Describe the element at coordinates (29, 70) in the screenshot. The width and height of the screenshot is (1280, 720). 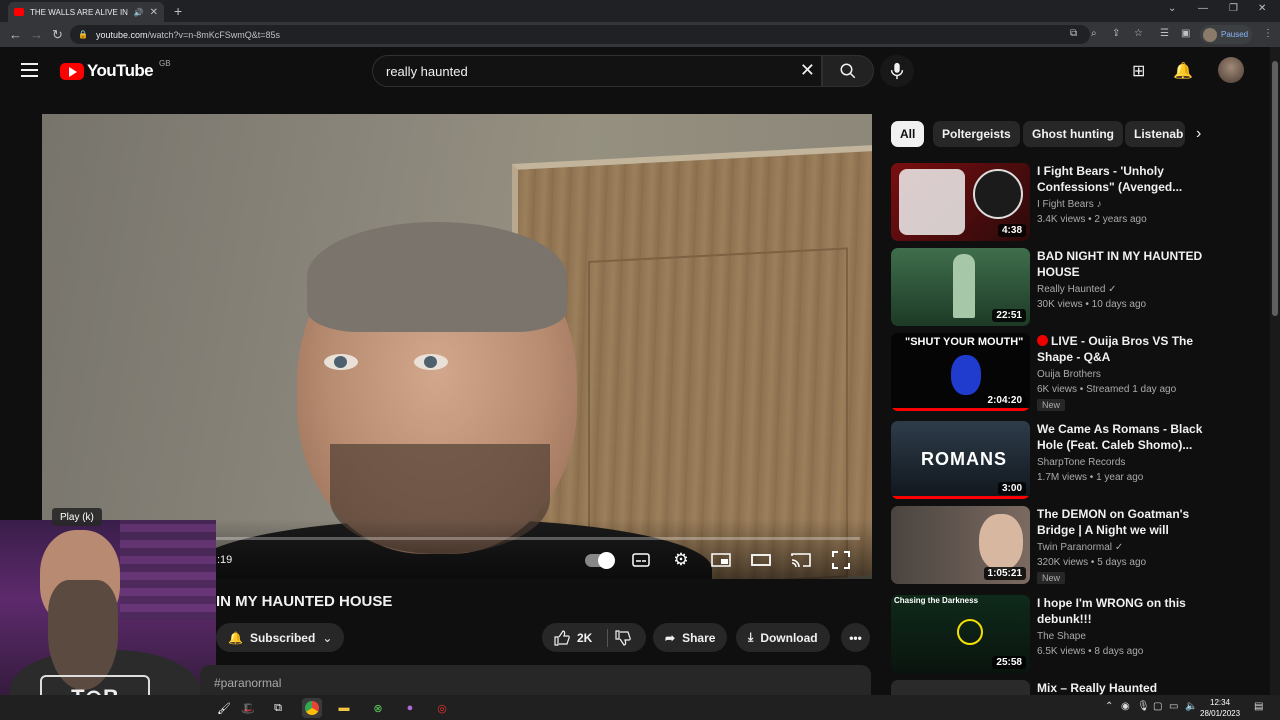
I see `menu-icon` at that location.